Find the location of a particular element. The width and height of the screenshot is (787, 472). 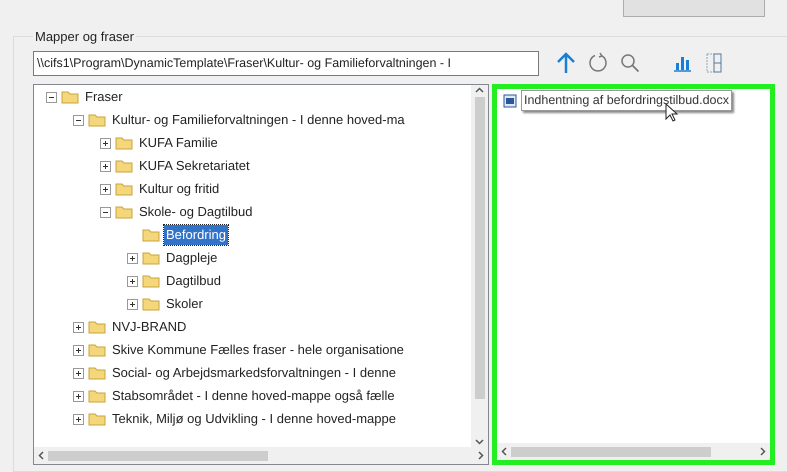

scroll-down-icon is located at coordinates (479, 442).